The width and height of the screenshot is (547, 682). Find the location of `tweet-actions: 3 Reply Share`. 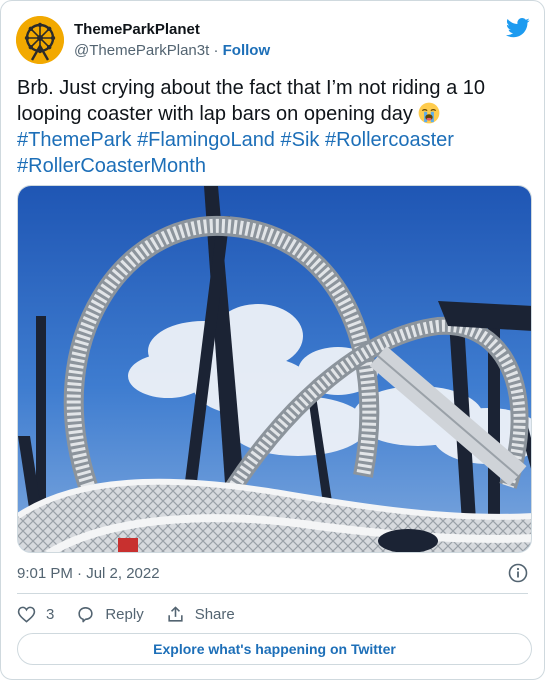

tweet-actions: 3 Reply Share is located at coordinates (137, 614).